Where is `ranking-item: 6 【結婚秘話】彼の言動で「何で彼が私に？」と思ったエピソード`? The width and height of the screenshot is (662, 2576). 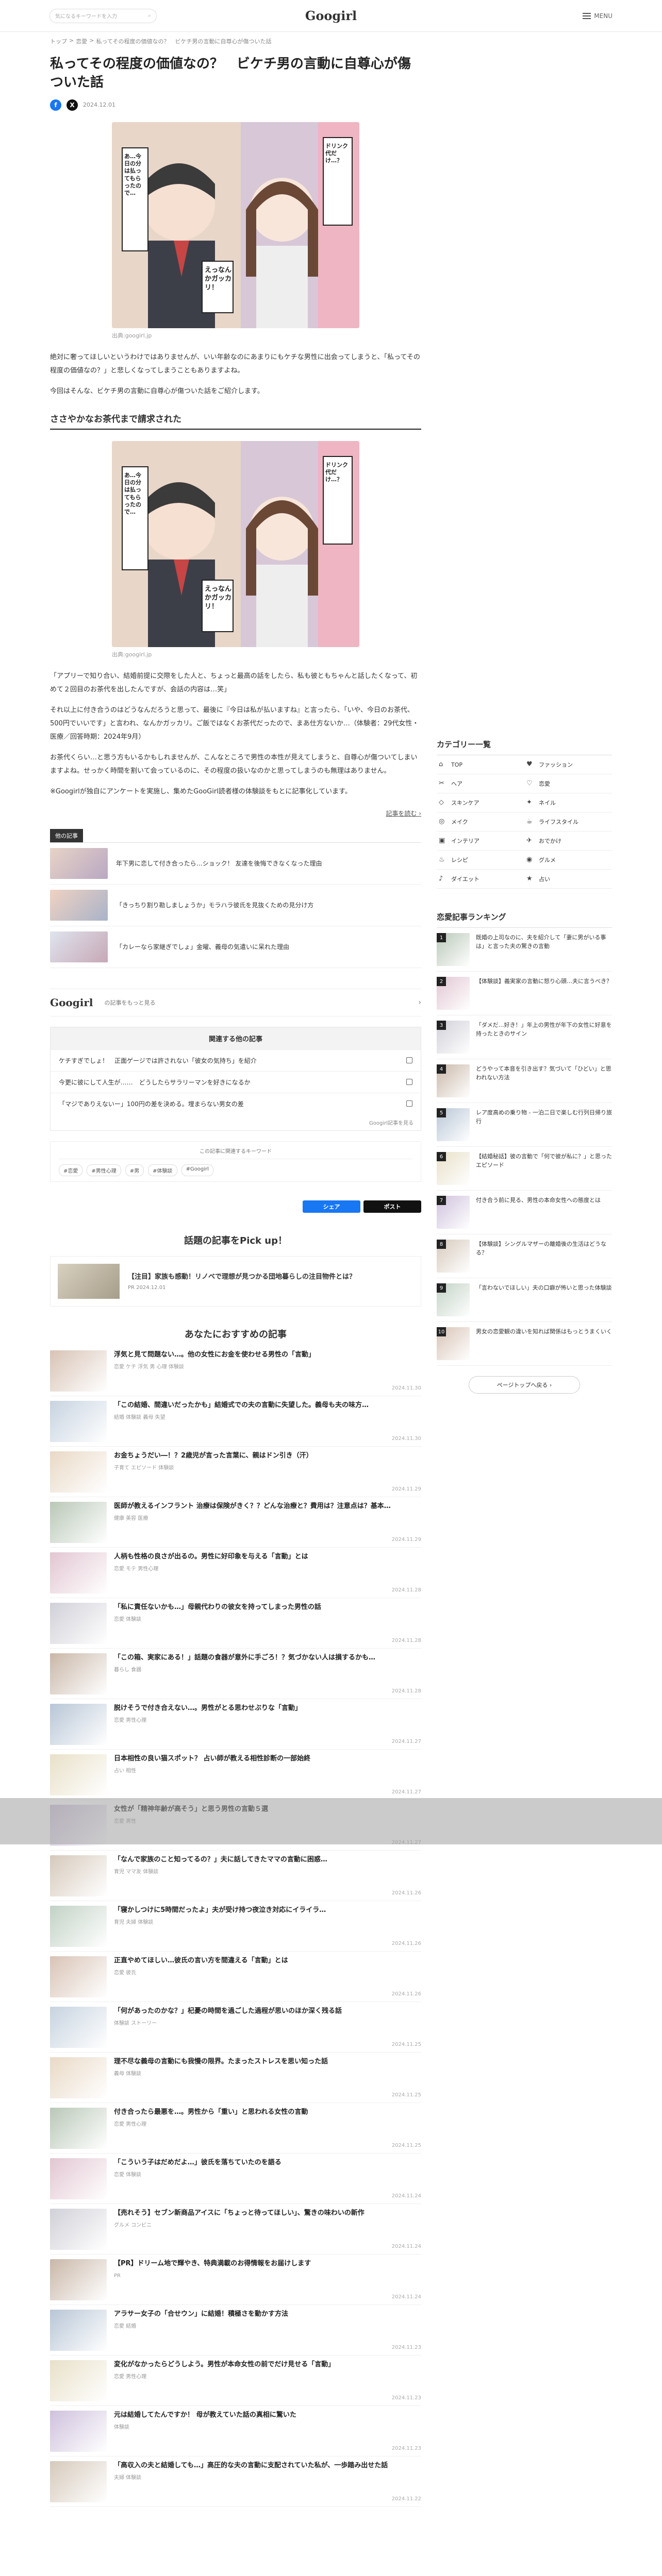 ranking-item: 6 【結婚秘話】彼の言動で「何で彼が私に？」と思ったエピソード is located at coordinates (524, 1169).